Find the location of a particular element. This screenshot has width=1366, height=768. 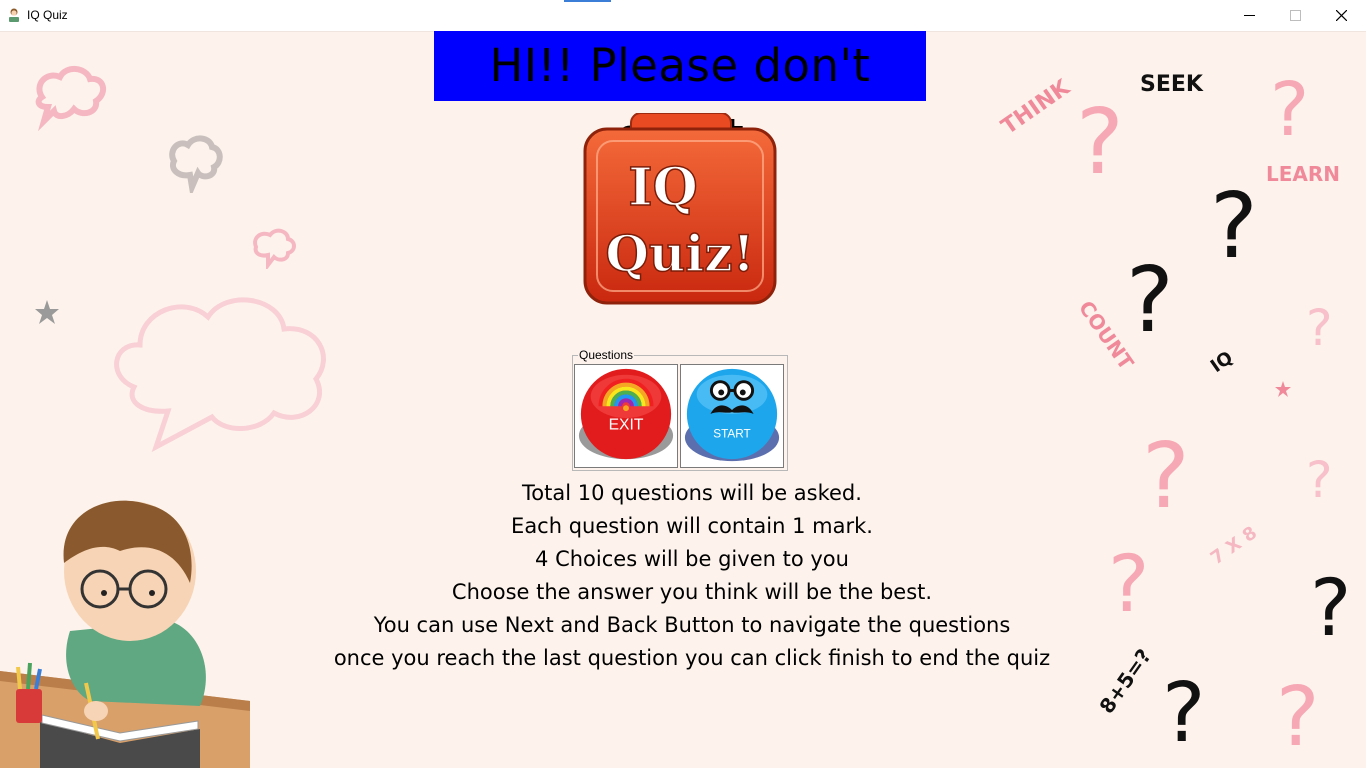

window-title: IQ Quiz is located at coordinates (47, 15).